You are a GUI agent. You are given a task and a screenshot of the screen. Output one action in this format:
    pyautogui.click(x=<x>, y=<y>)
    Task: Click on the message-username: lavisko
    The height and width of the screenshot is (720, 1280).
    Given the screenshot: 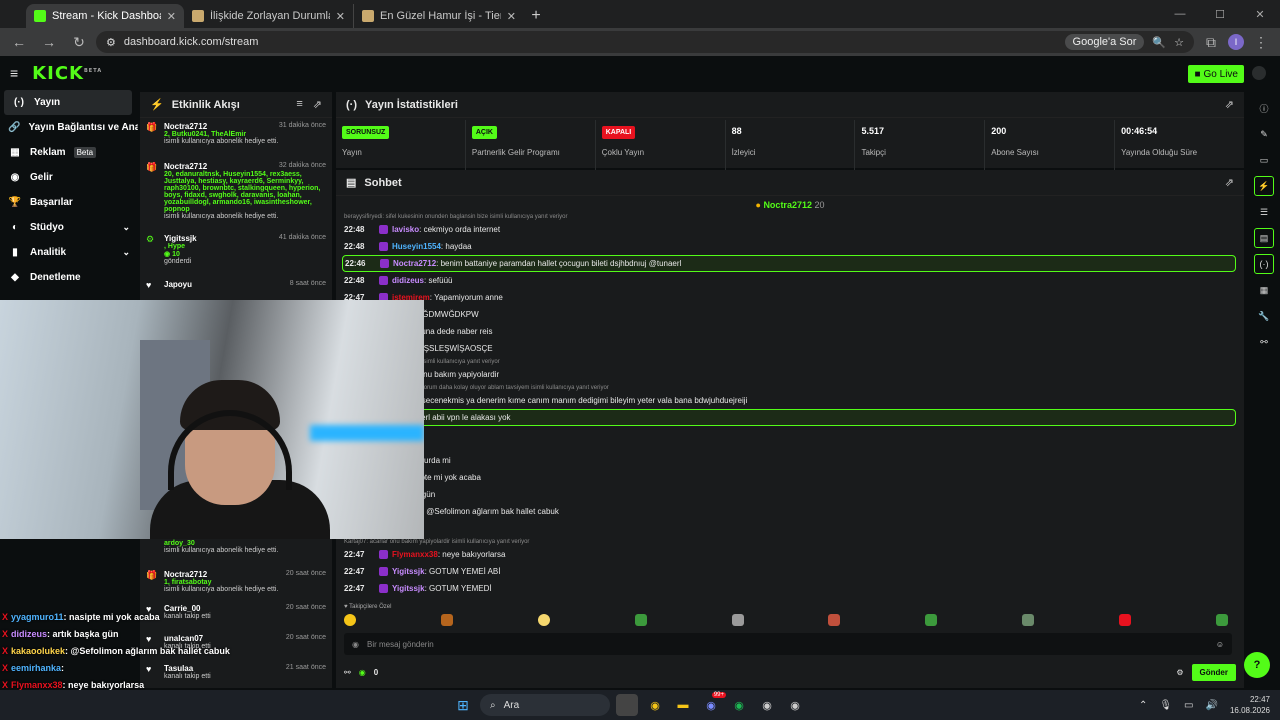 What is the action you would take?
    pyautogui.click(x=405, y=229)
    